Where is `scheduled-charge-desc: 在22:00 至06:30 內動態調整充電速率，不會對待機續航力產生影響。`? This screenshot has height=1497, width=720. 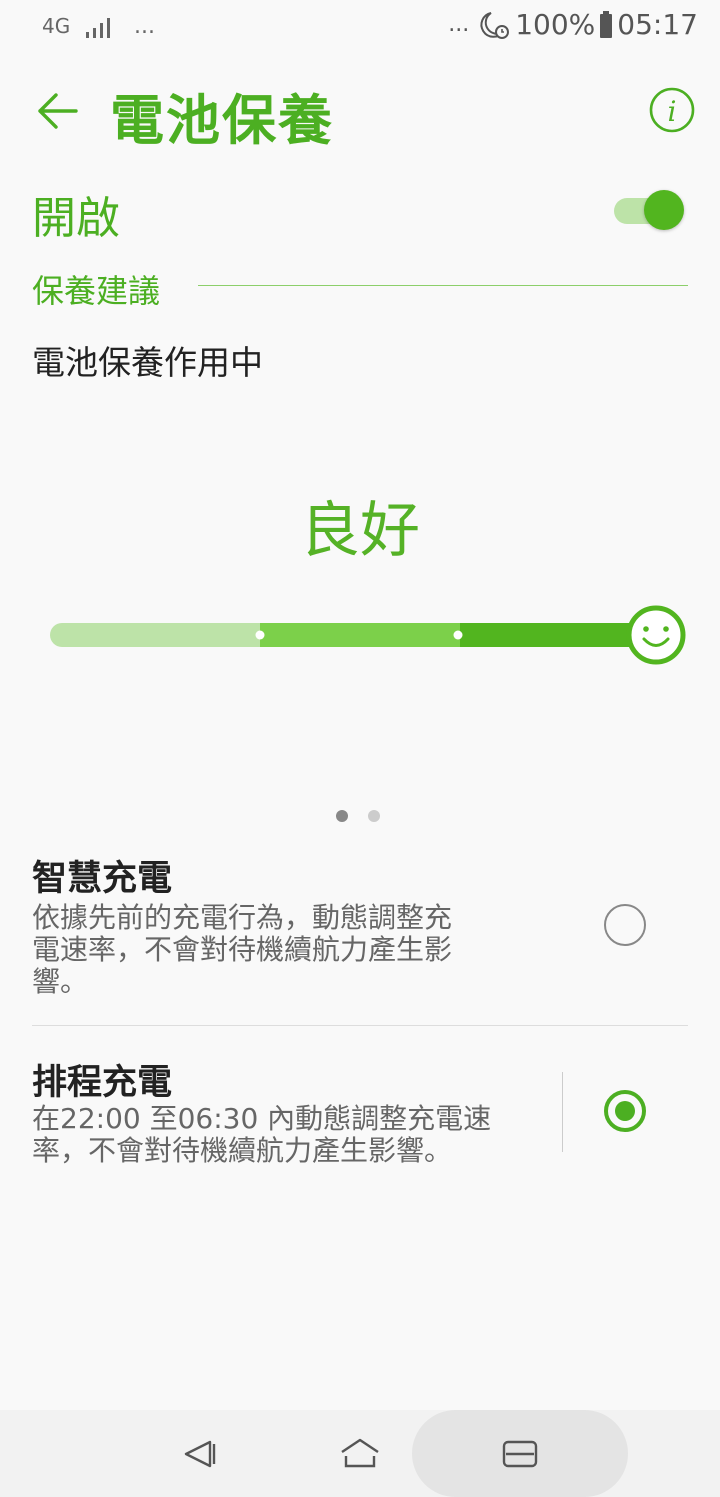 scheduled-charge-desc: 在22:00 至06:30 內動態調整充電速率，不會對待機續航力產生影響。 is located at coordinates (262, 1134).